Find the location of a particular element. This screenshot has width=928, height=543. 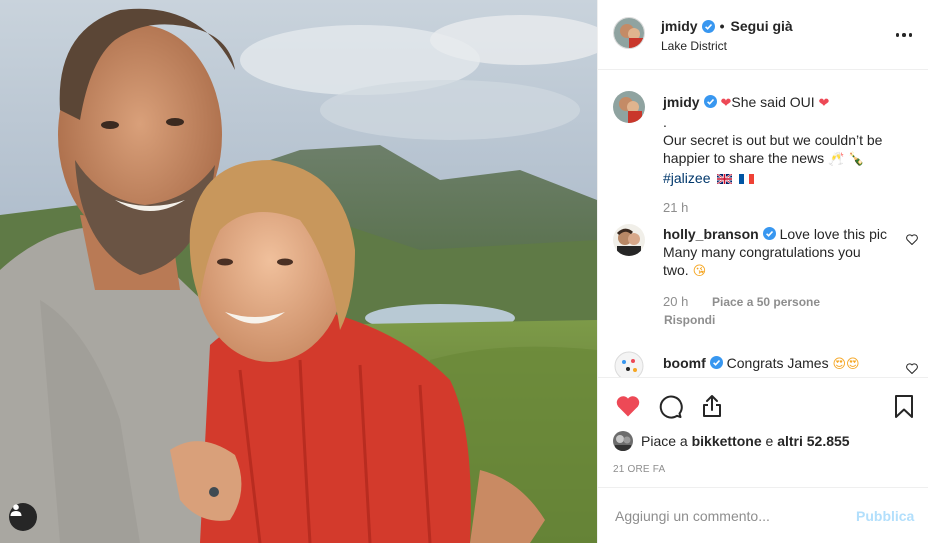

publish-button: Pubblica is located at coordinates (885, 516).